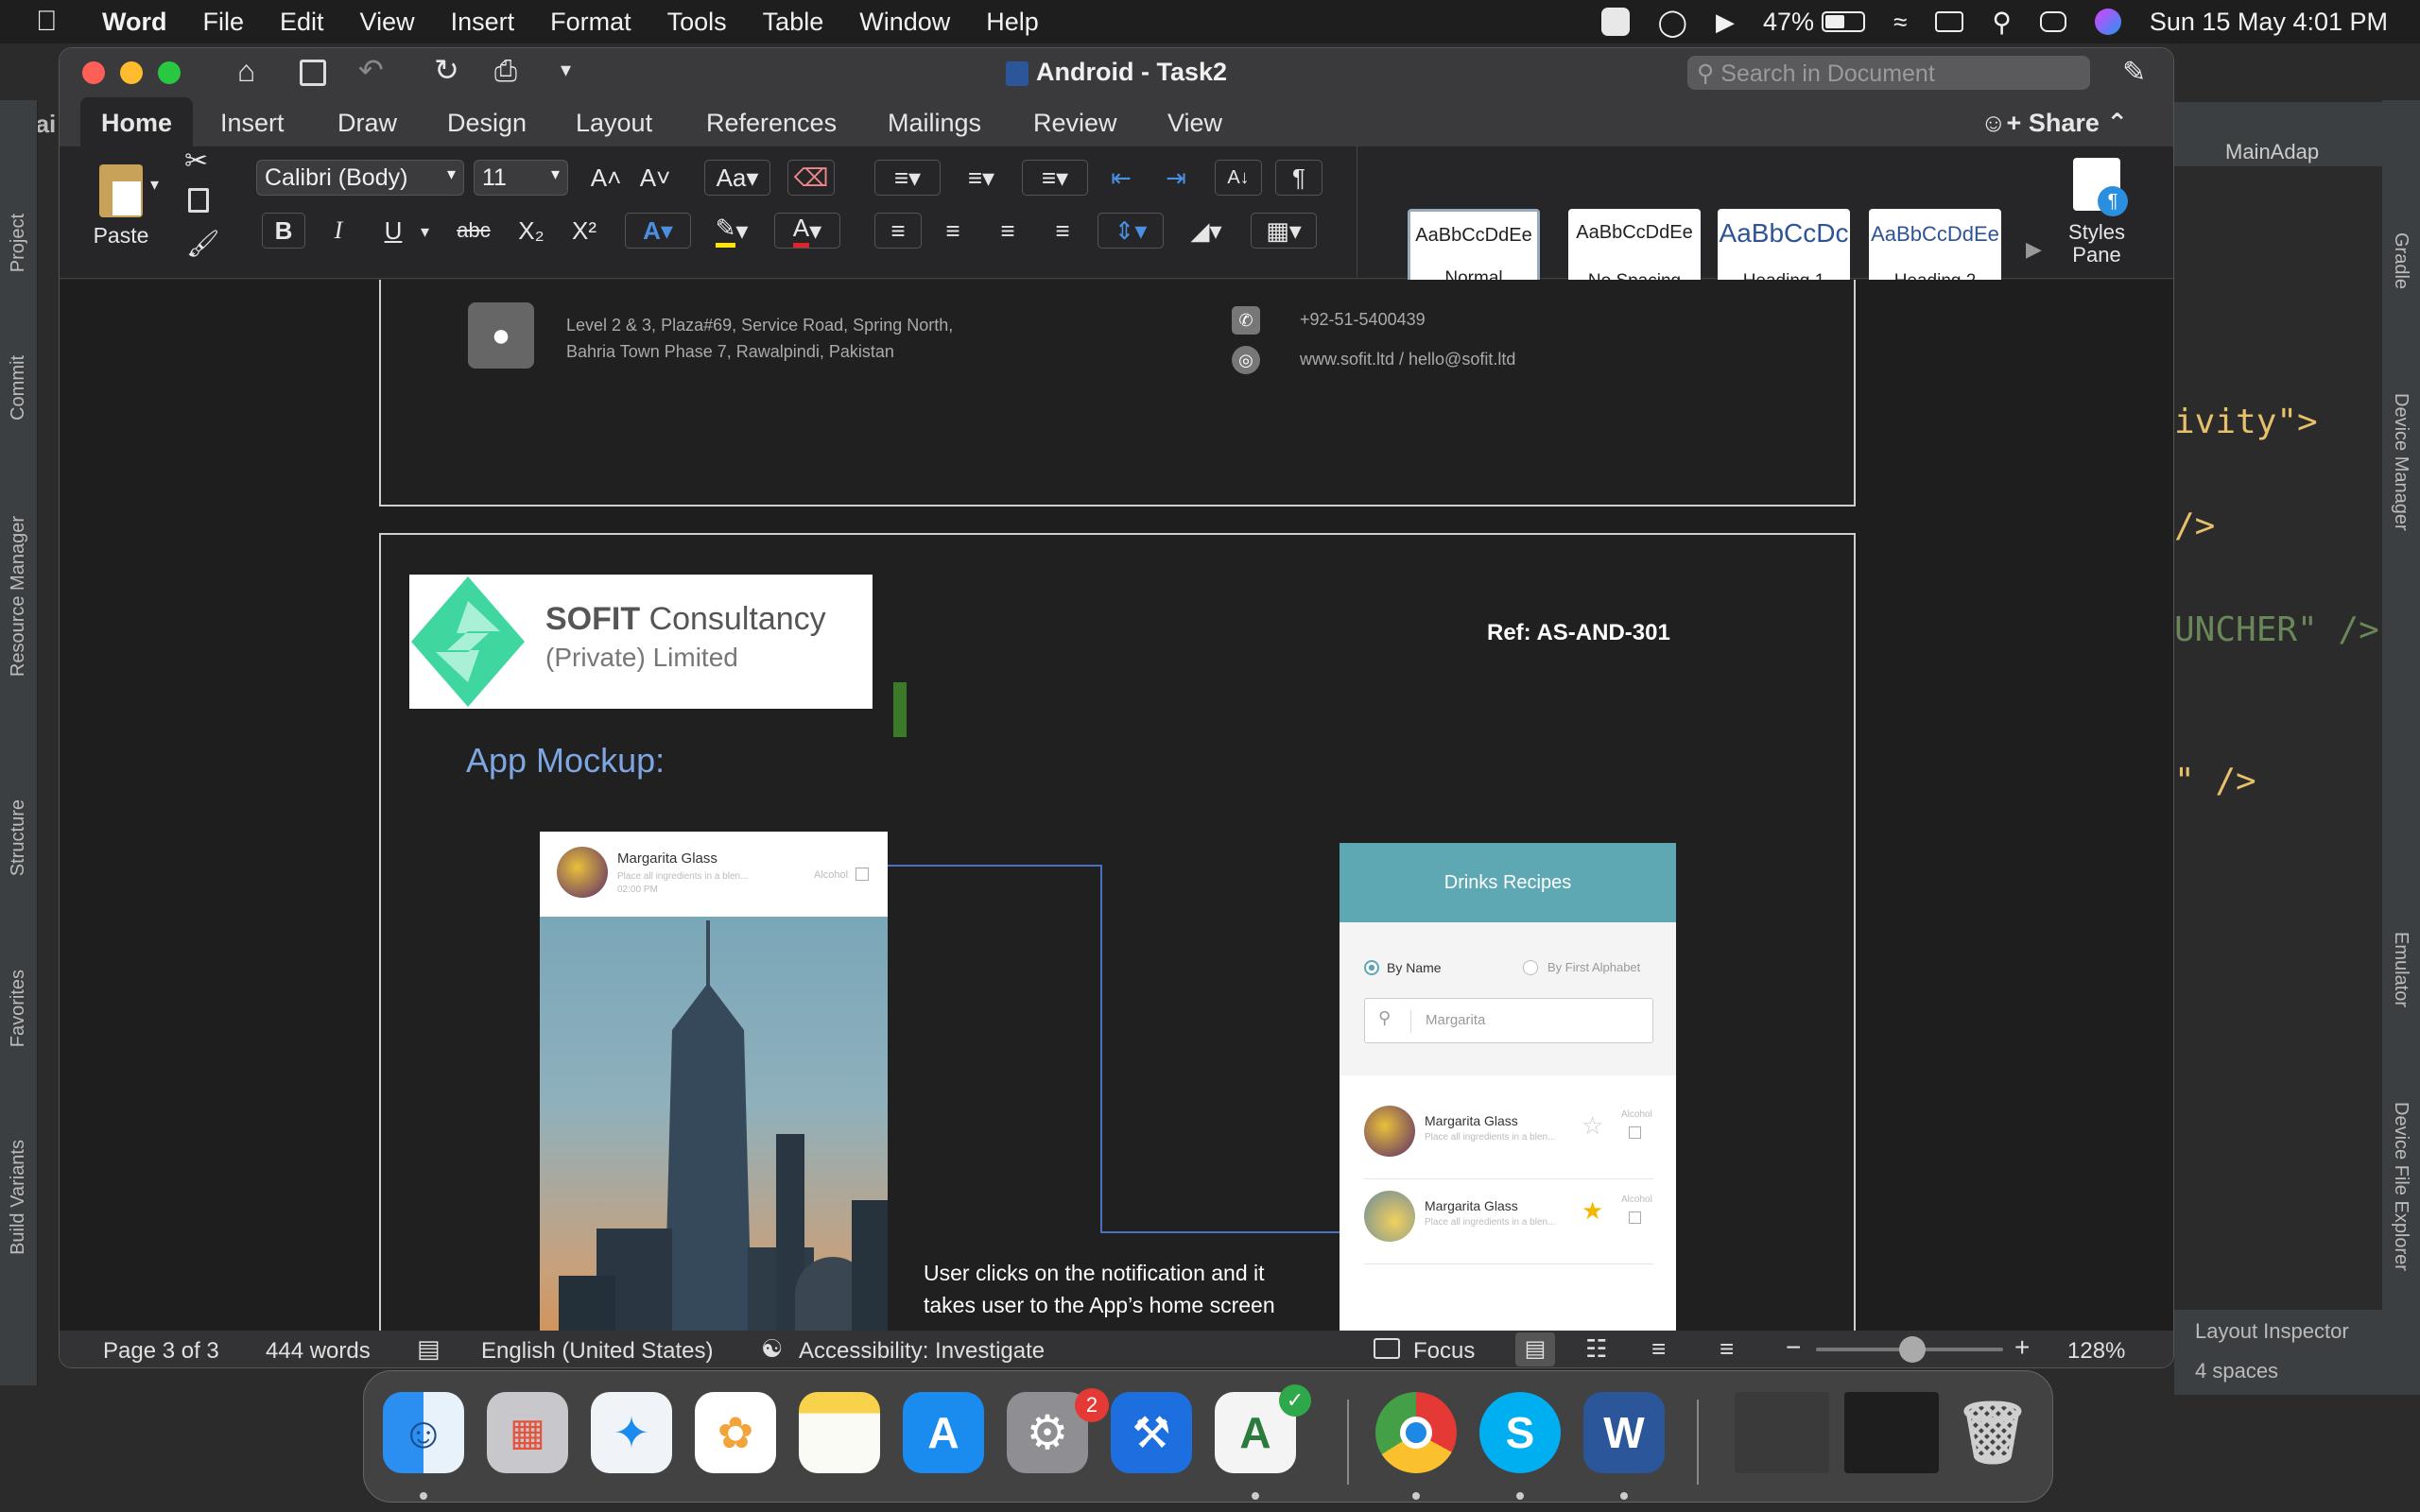 This screenshot has width=2420, height=1512. Describe the element at coordinates (423, 1432) in the screenshot. I see `finder-icon: ☺` at that location.